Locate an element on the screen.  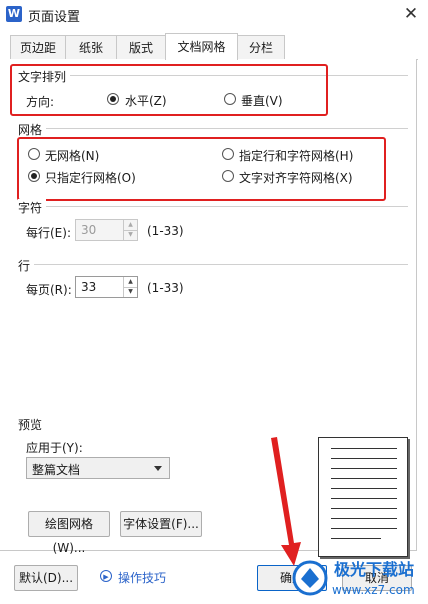
apply-to-value: 整篇文档 is located at coordinates (56, 470).